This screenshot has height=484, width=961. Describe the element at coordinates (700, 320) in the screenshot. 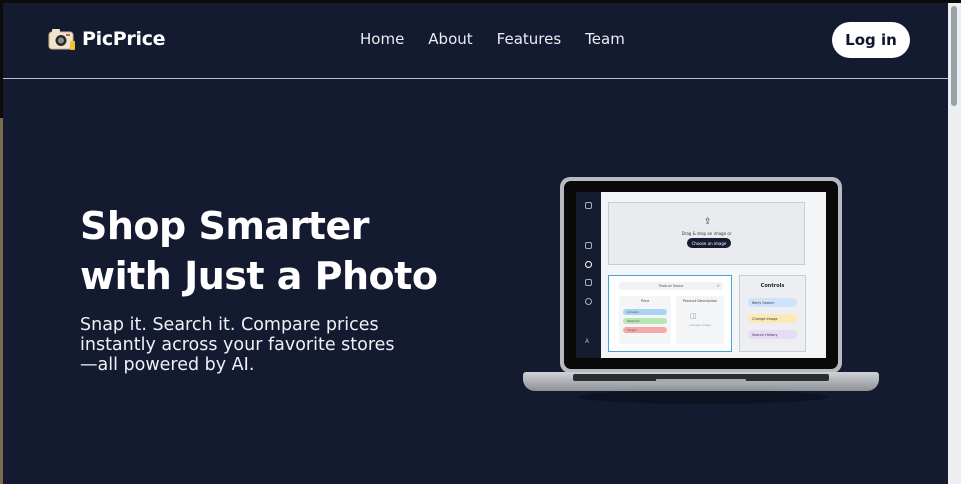

I see `description-panel: Product Description ◫ preview image` at that location.